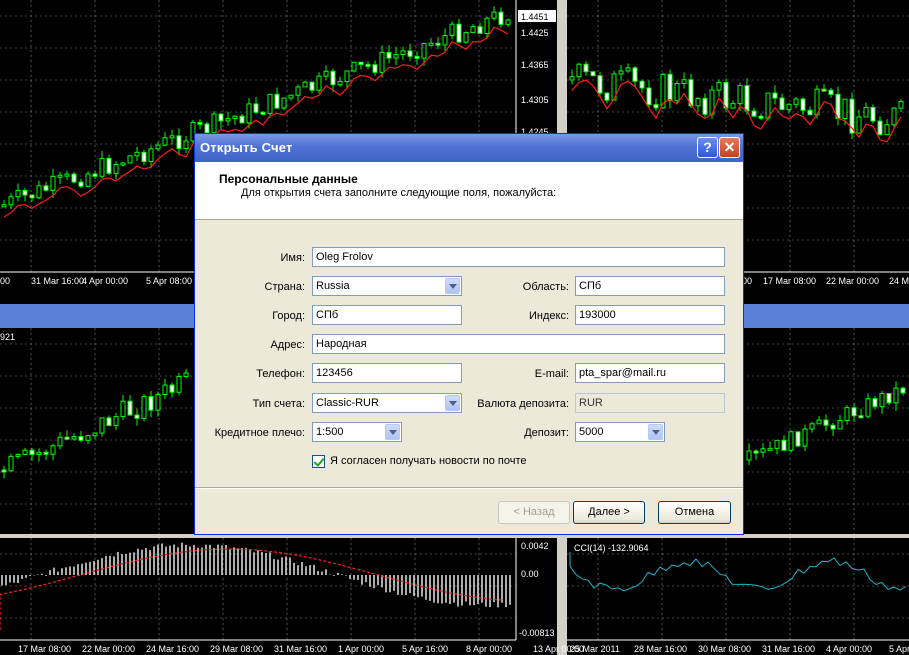 The height and width of the screenshot is (655, 909). I want to click on time-label: 25 Mar 2011, so click(595, 649).